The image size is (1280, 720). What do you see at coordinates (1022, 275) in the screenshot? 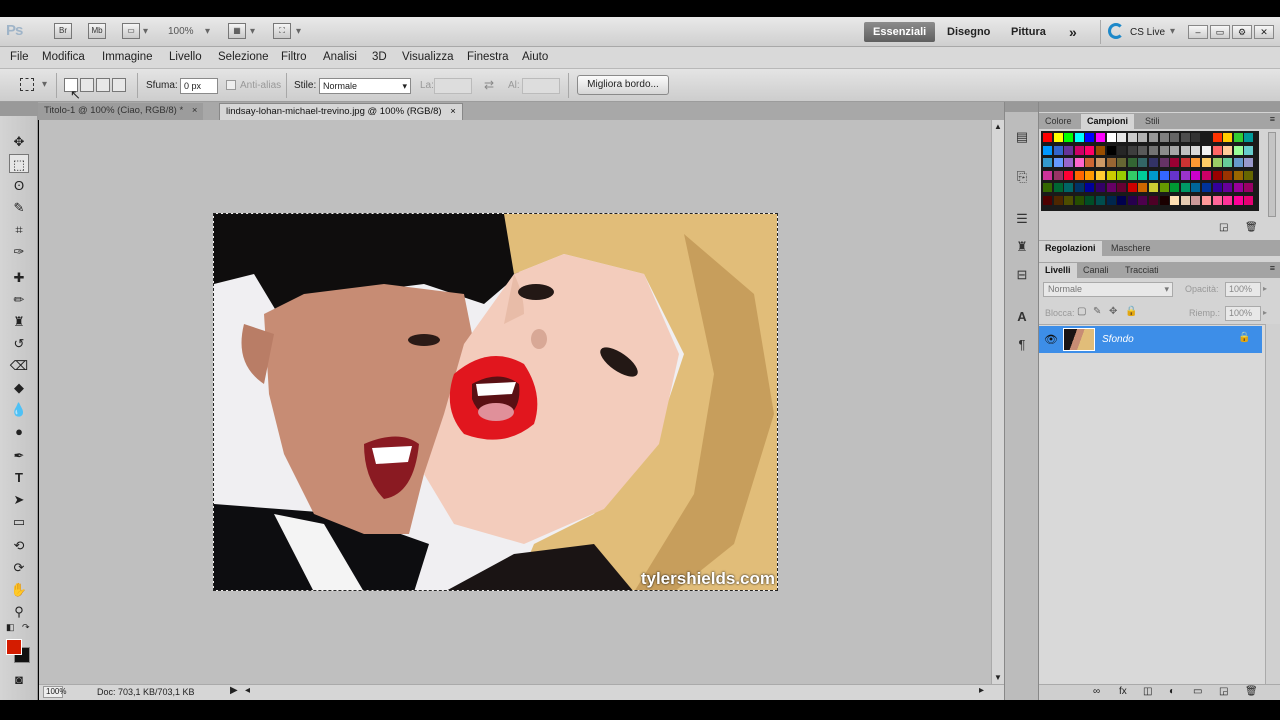
I see `tool-presets-panel-icon: ⊟` at bounding box center [1022, 275].